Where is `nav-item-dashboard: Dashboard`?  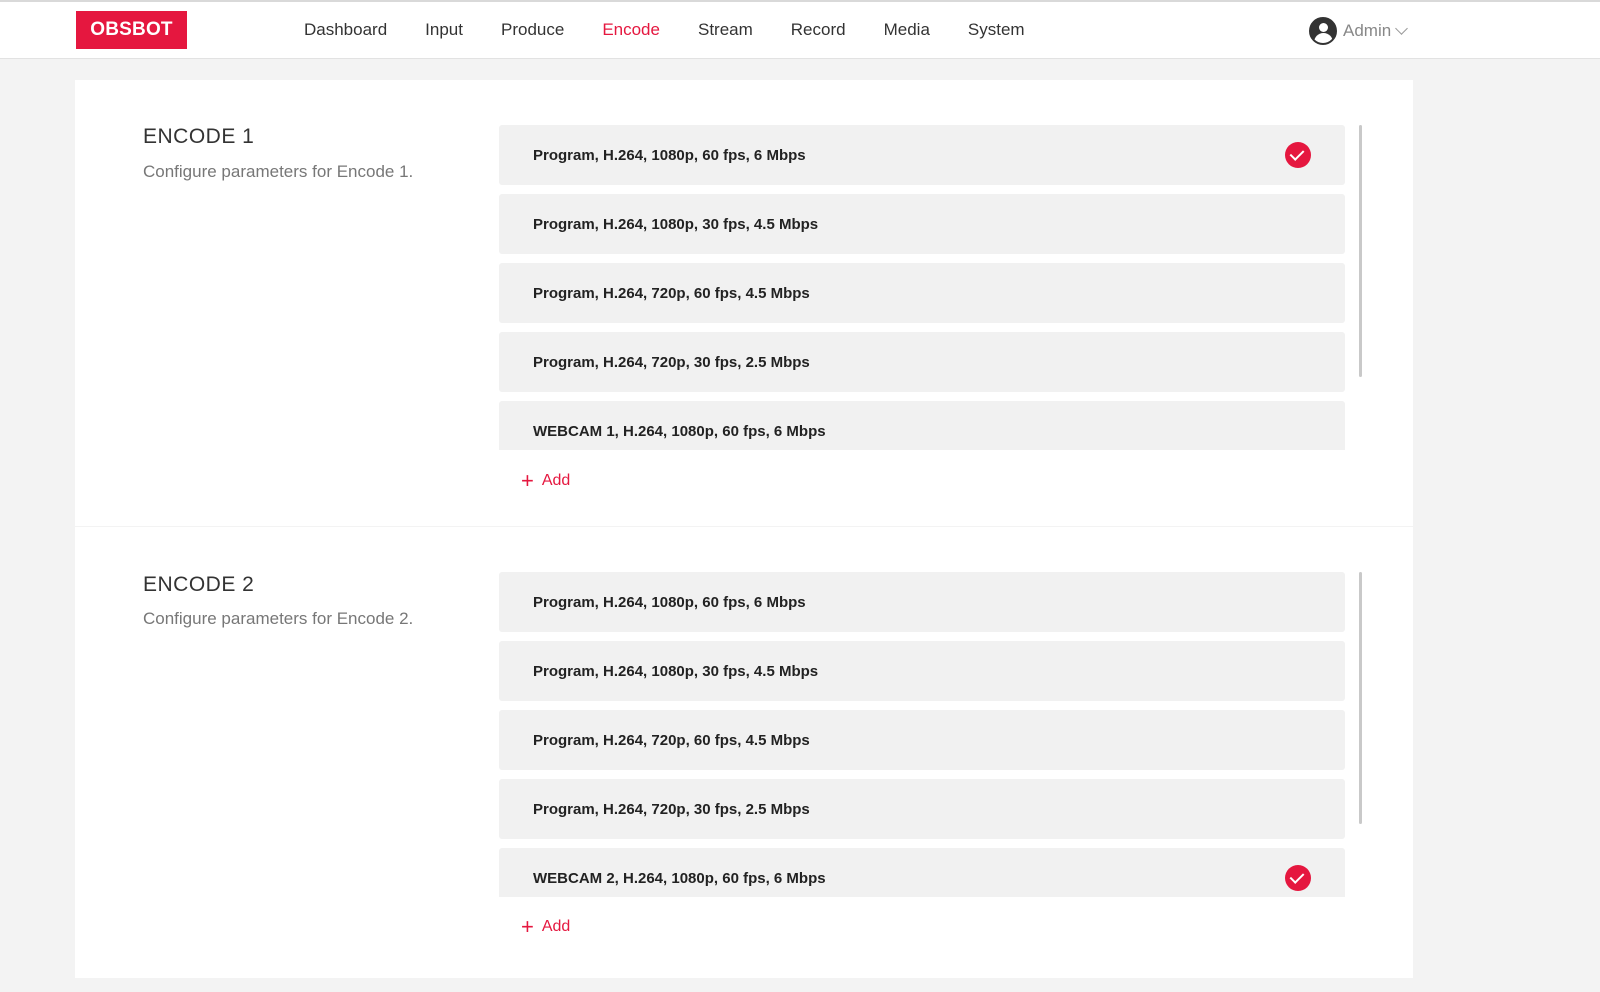
nav-item-dashboard: Dashboard is located at coordinates (345, 30).